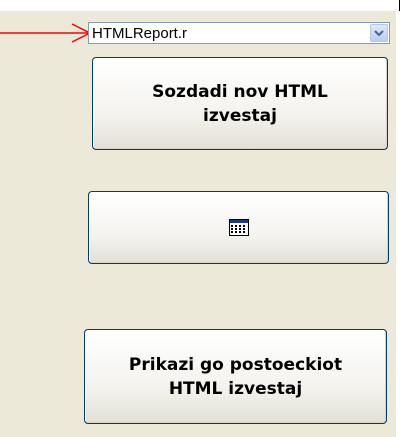  I want to click on create-html-report-label: Sozdadi nov HTML izvestaj, so click(240, 103).